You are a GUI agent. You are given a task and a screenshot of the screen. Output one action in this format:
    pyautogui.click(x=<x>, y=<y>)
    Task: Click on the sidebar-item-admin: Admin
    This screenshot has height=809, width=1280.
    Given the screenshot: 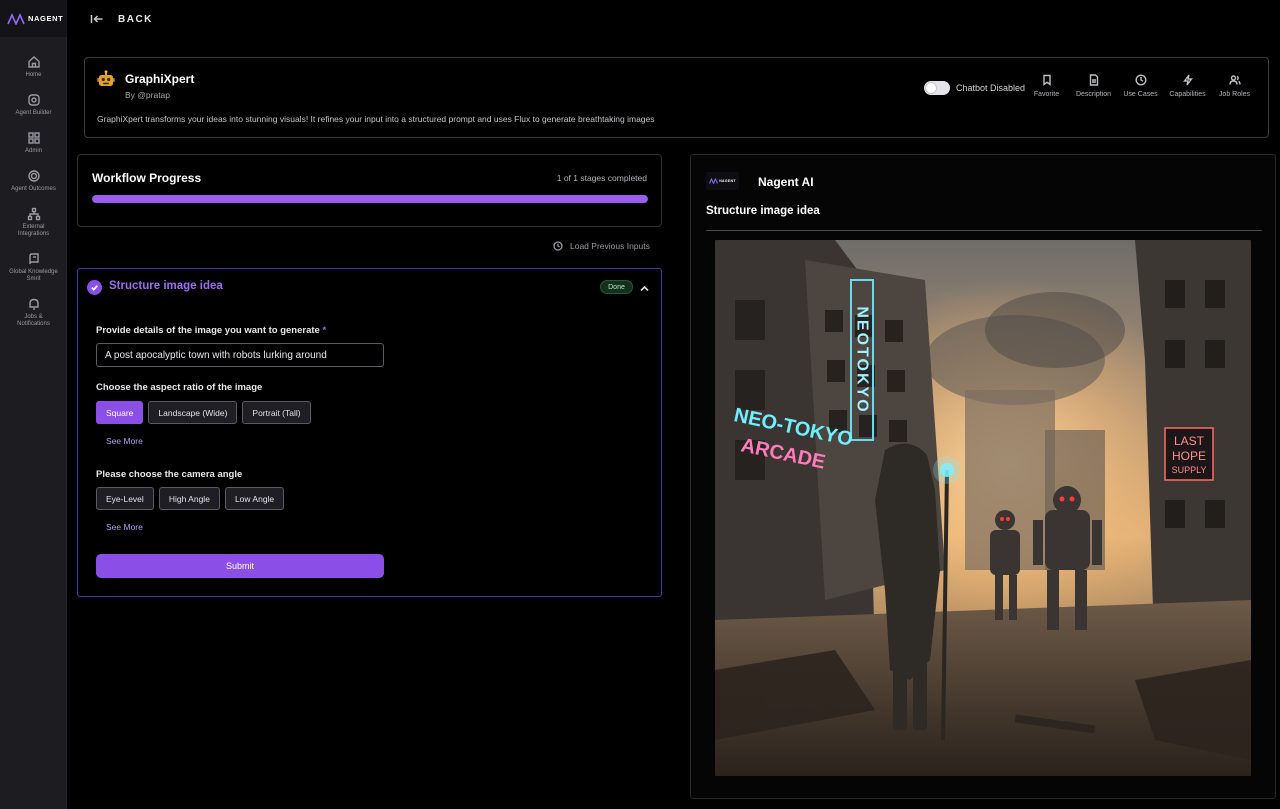 What is the action you would take?
    pyautogui.click(x=33, y=143)
    